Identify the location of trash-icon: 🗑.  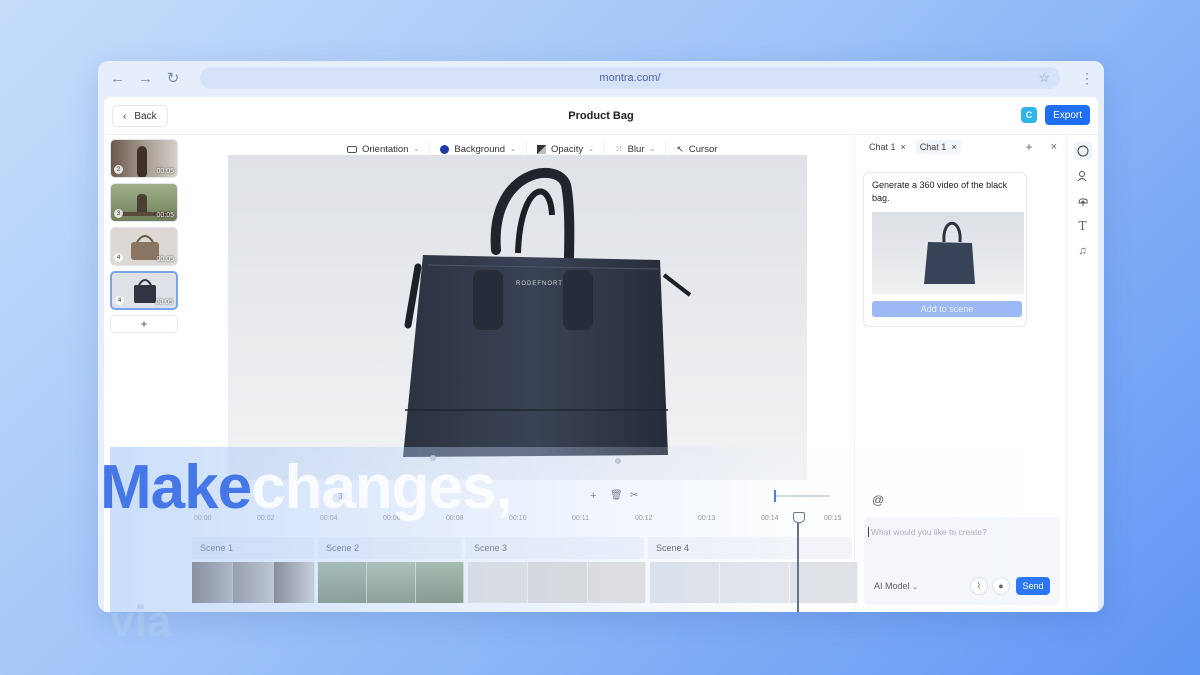
(616, 495).